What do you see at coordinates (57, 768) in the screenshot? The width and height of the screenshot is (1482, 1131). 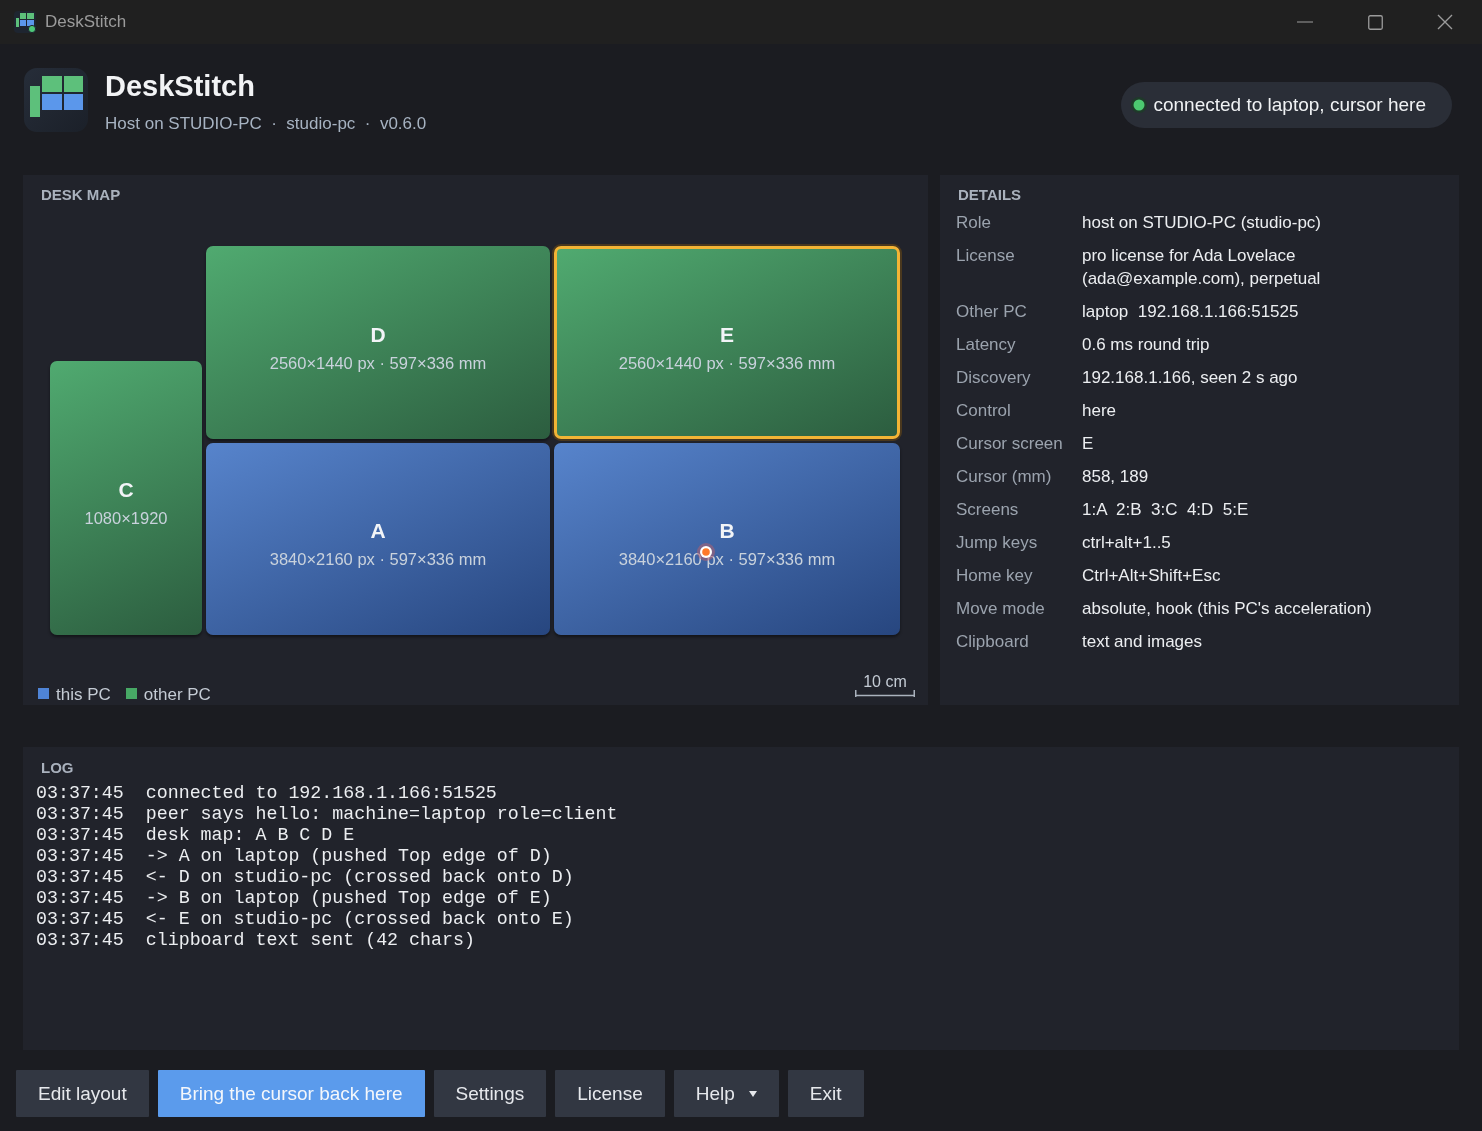 I see `panel-heading: LOG` at bounding box center [57, 768].